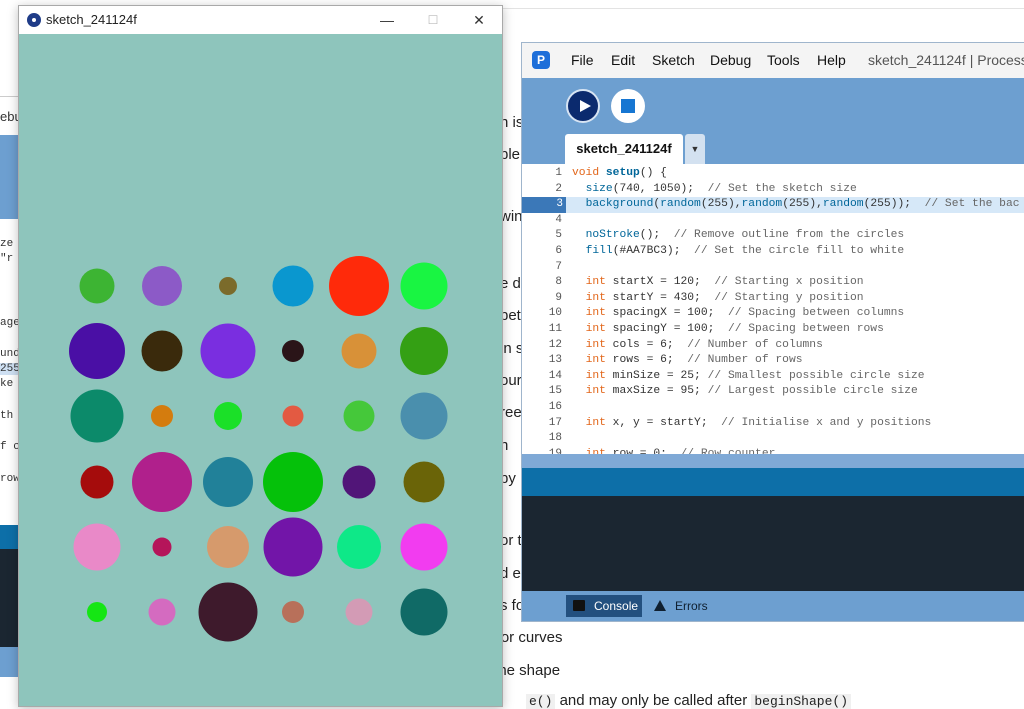  Describe the element at coordinates (34, 20) in the screenshot. I see `processing-app-icon` at that location.